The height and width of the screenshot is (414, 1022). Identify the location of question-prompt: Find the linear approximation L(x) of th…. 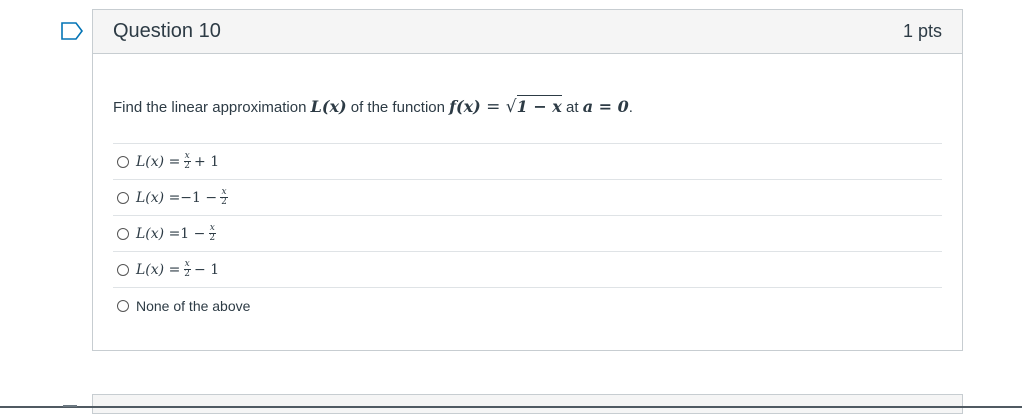
(527, 106).